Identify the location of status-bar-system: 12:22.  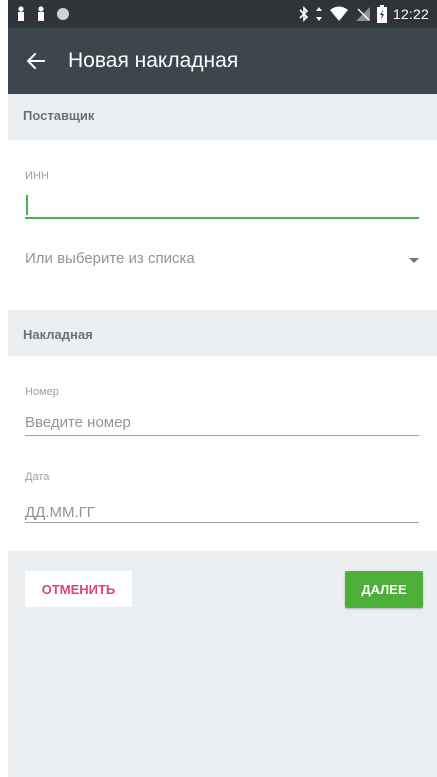
(364, 14).